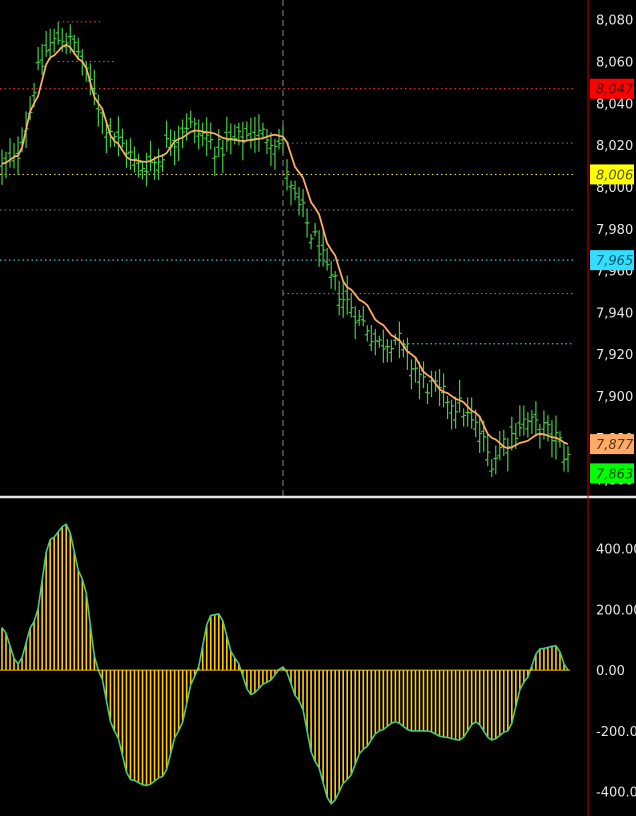 This screenshot has height=816, width=636. Describe the element at coordinates (614, 175) in the screenshot. I see `level-label: 8,006` at that location.